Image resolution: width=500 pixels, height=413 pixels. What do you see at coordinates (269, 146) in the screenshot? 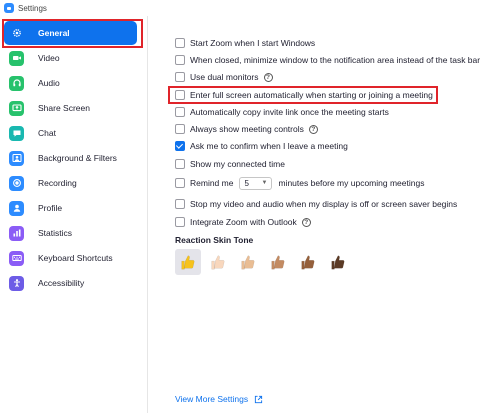
I see `option-label: Ask me to confirm when I leave a meeting` at bounding box center [269, 146].